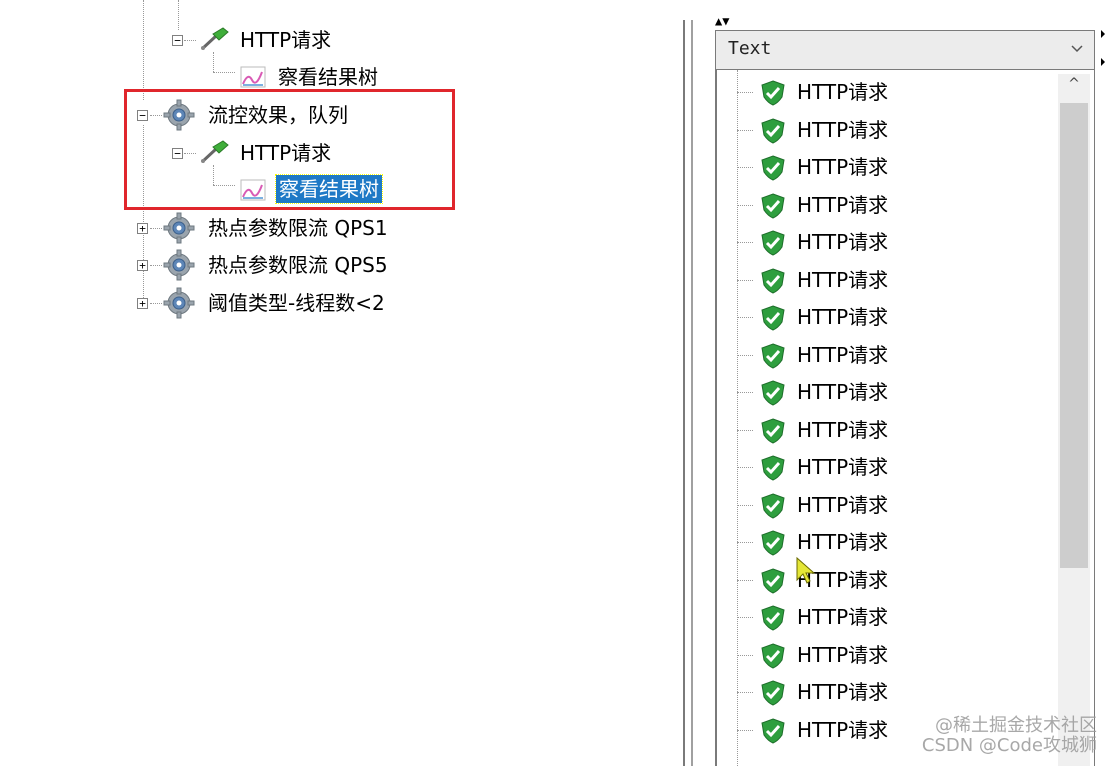 The image size is (1109, 766). I want to click on split-pane-divider, so click(692, 393).